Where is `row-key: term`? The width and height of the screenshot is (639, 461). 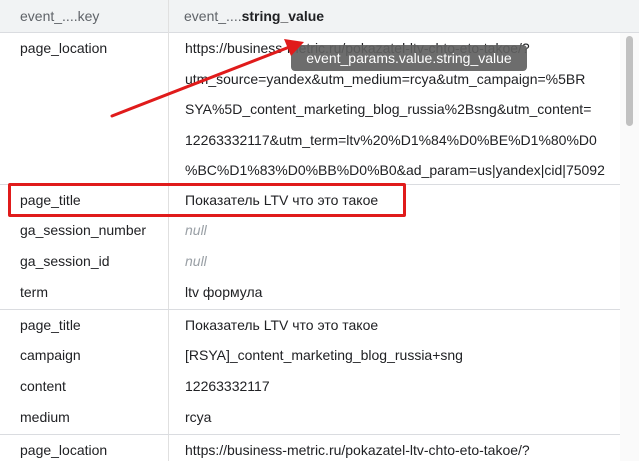
row-key: term is located at coordinates (34, 292).